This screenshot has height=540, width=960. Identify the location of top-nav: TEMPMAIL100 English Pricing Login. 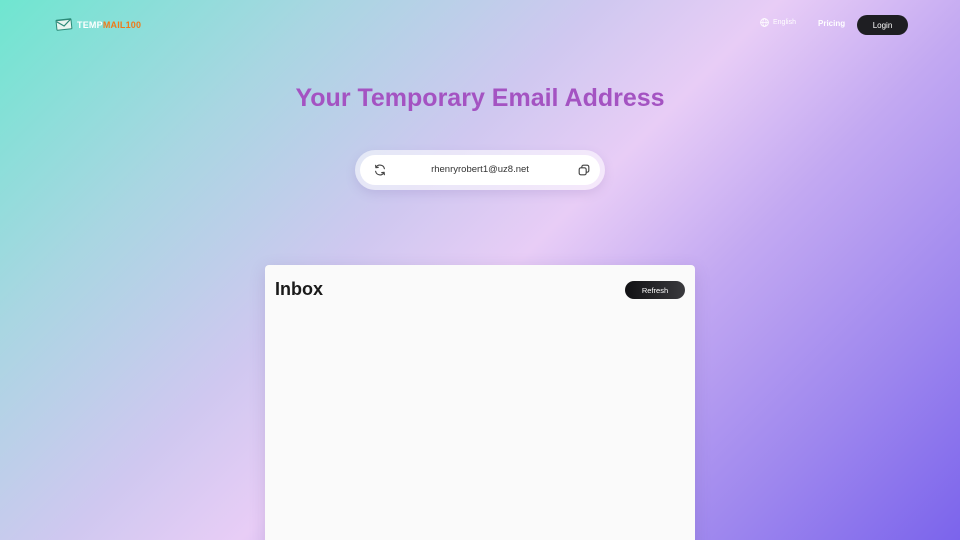
(480, 25).